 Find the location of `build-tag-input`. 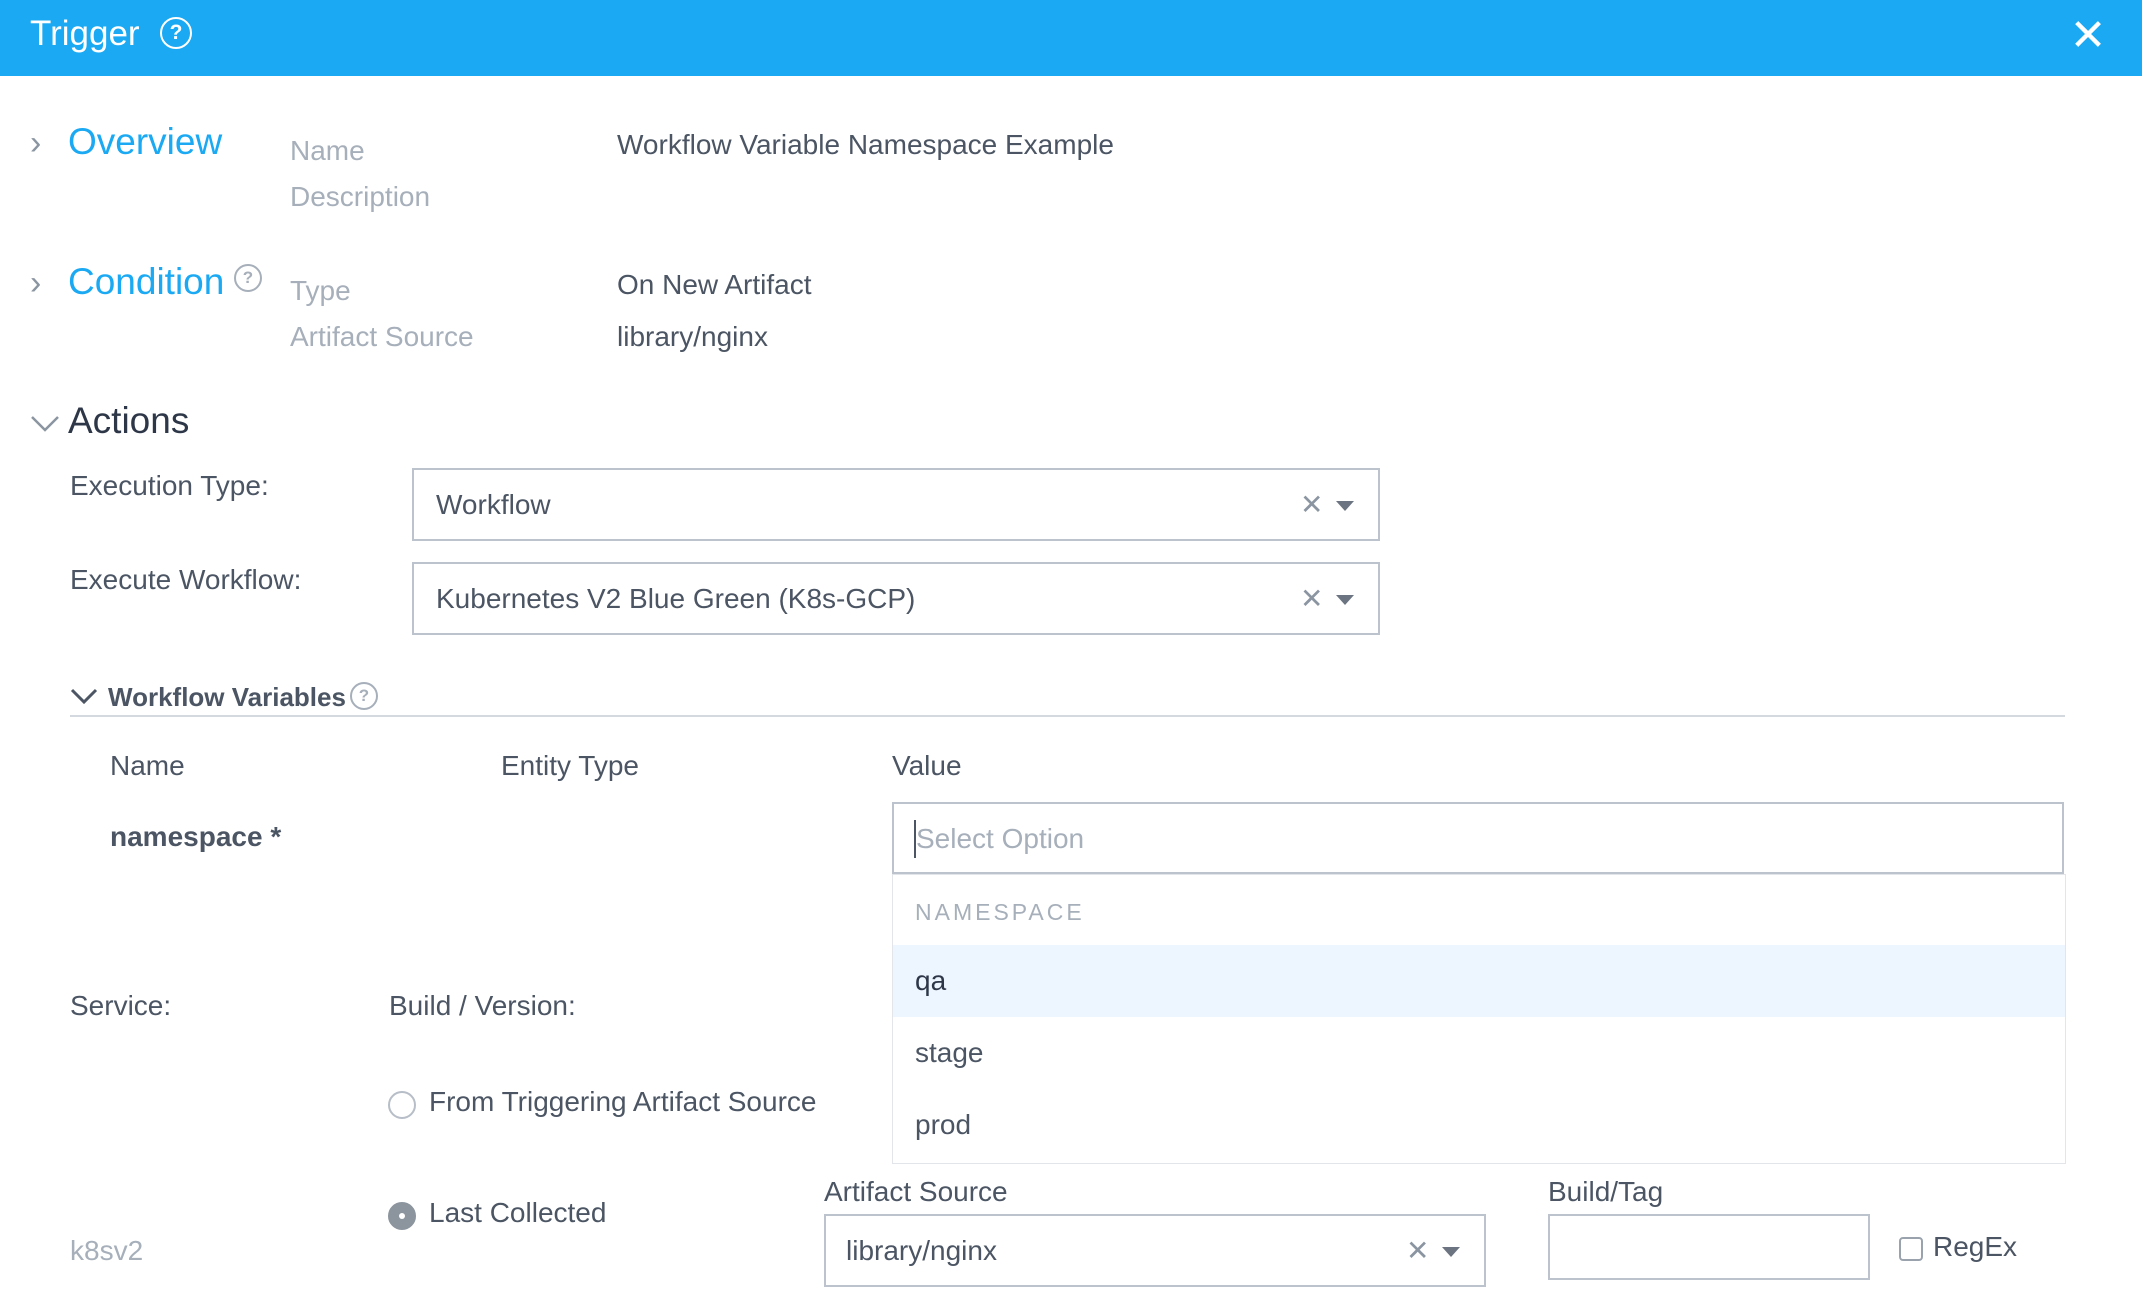

build-tag-input is located at coordinates (1709, 1247).